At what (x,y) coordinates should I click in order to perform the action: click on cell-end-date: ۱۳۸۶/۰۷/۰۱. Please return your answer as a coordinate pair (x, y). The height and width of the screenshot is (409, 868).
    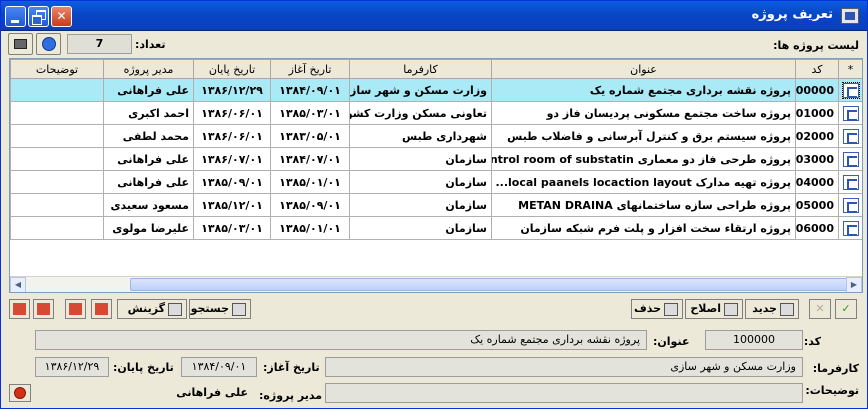
    Looking at the image, I should click on (232, 159).